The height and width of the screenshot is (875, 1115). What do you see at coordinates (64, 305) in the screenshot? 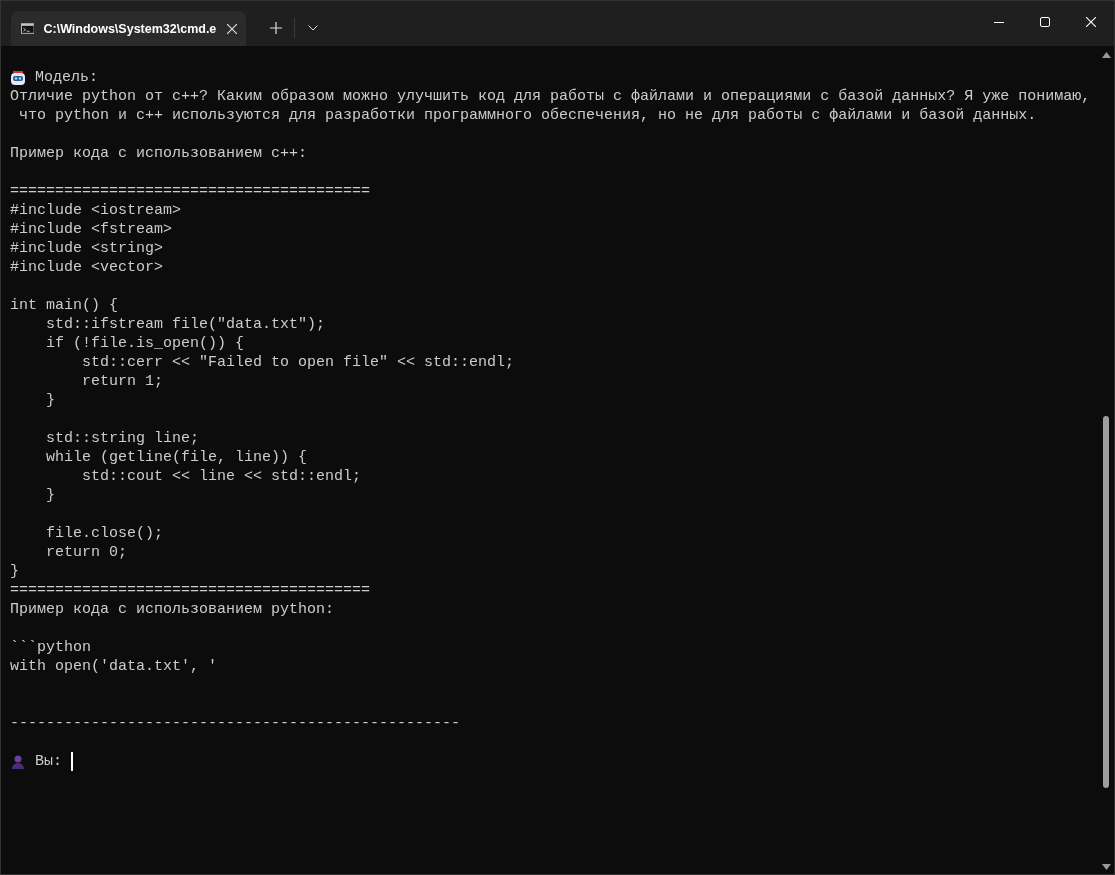
I see `terminal-line: int main() {` at bounding box center [64, 305].